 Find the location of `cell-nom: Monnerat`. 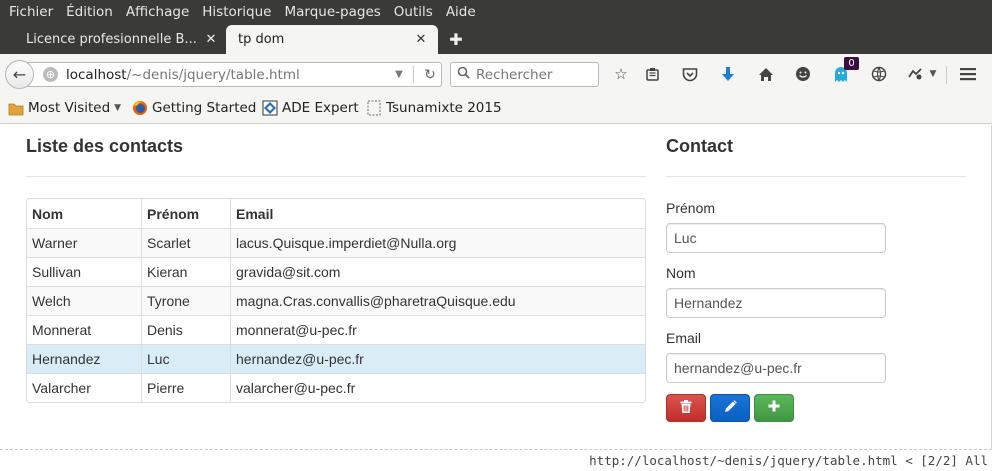

cell-nom: Monnerat is located at coordinates (84, 329).